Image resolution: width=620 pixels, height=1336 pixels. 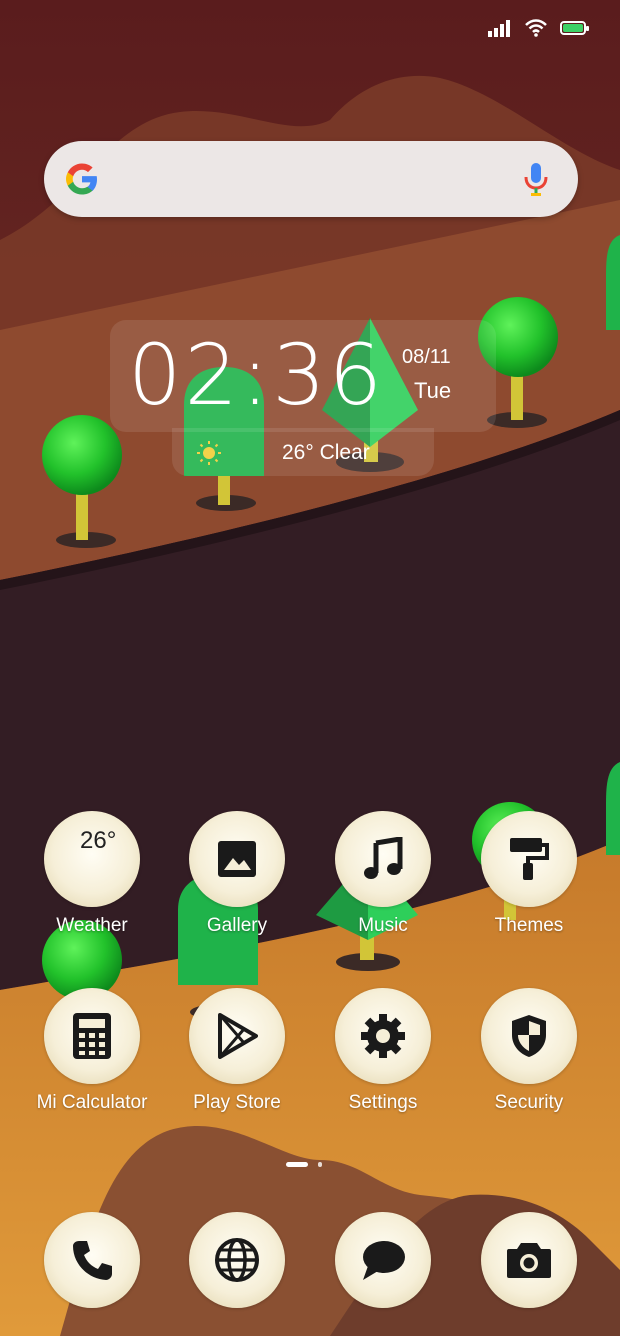 I want to click on gallery-glyph, so click(x=237, y=859).